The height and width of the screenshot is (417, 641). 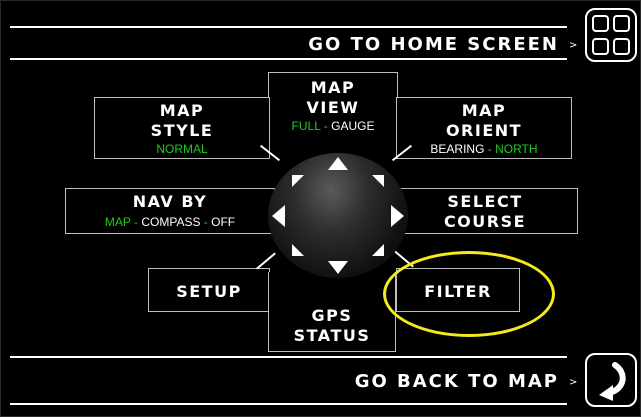 What do you see at coordinates (288, 27) in the screenshot?
I see `top-divider` at bounding box center [288, 27].